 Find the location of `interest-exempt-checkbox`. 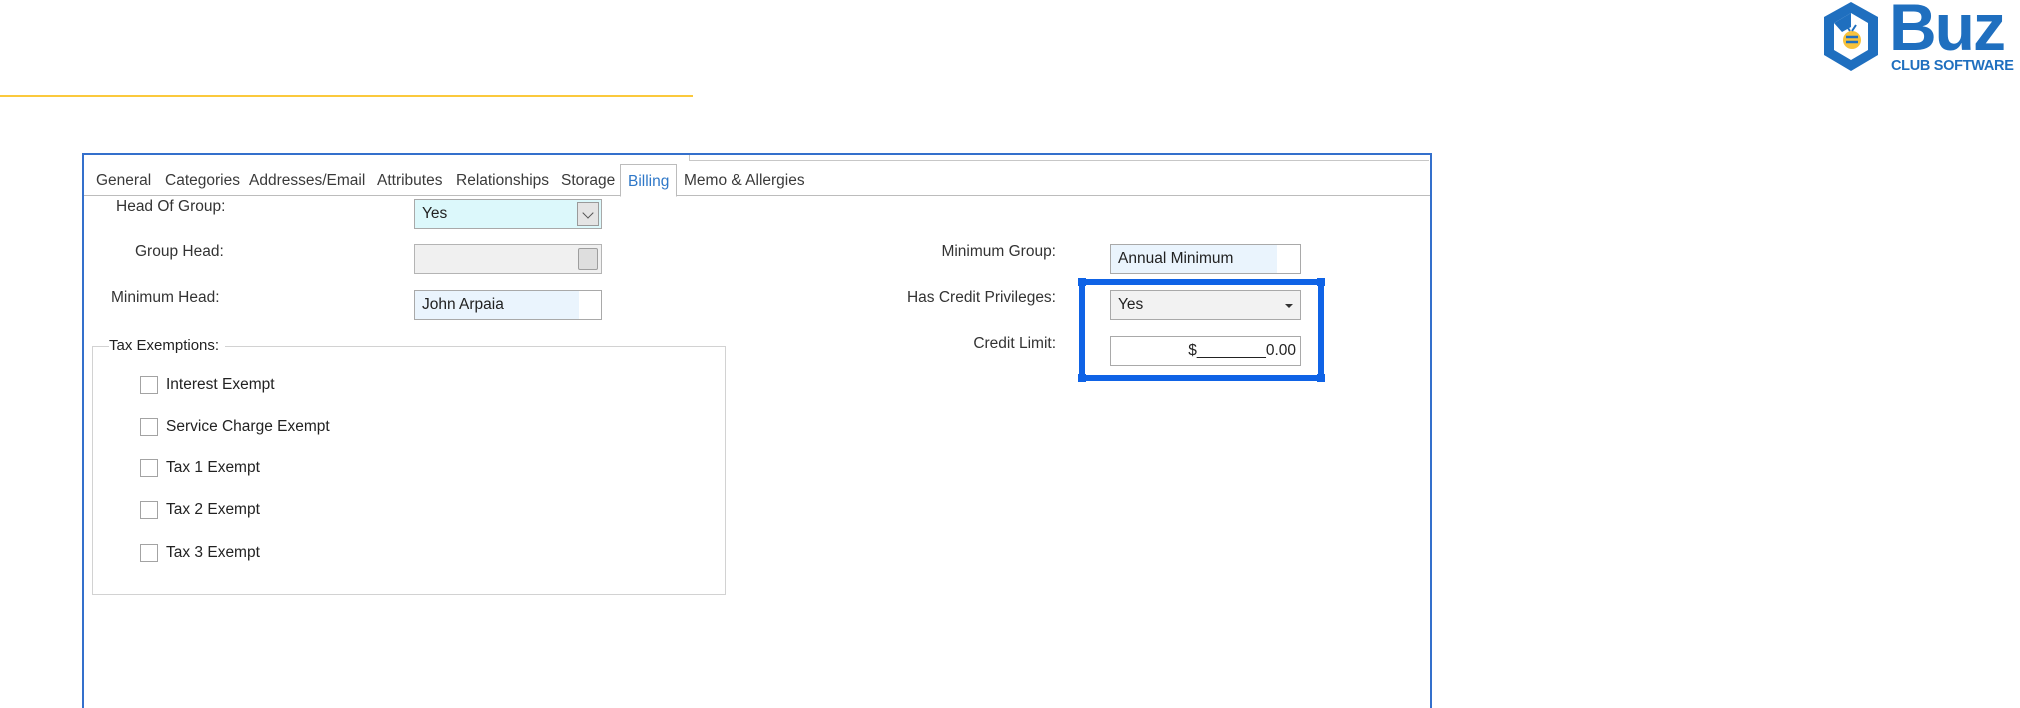

interest-exempt-checkbox is located at coordinates (149, 385).